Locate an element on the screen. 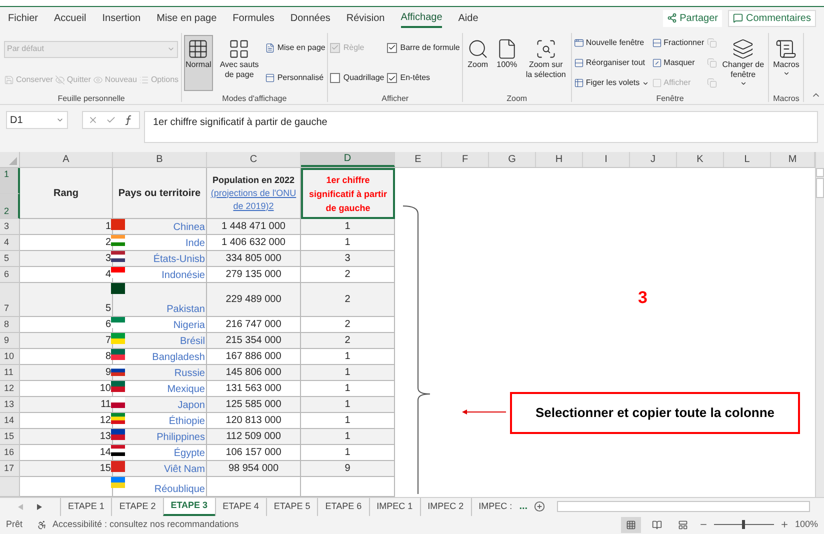 This screenshot has width=824, height=534. window-icon is located at coordinates (579, 43).